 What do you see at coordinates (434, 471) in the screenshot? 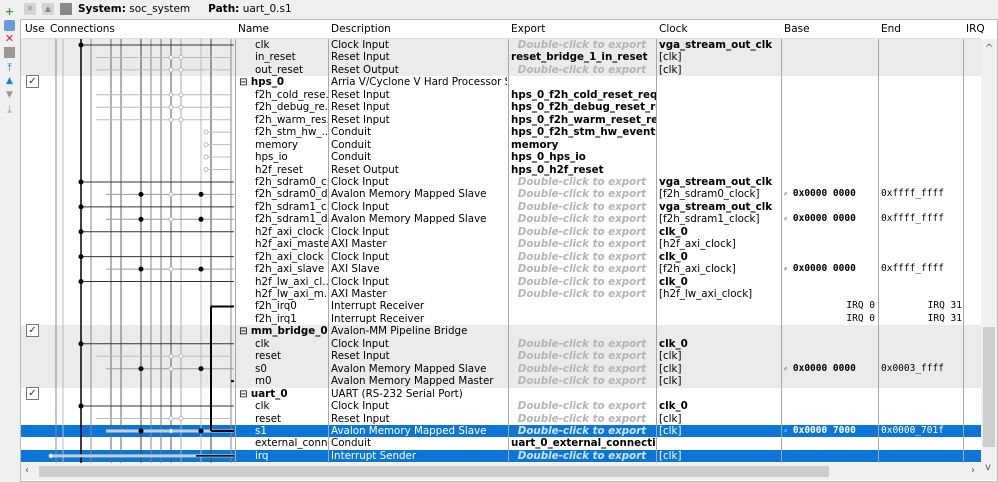
I see `horizontal-scroll-thumb` at bounding box center [434, 471].